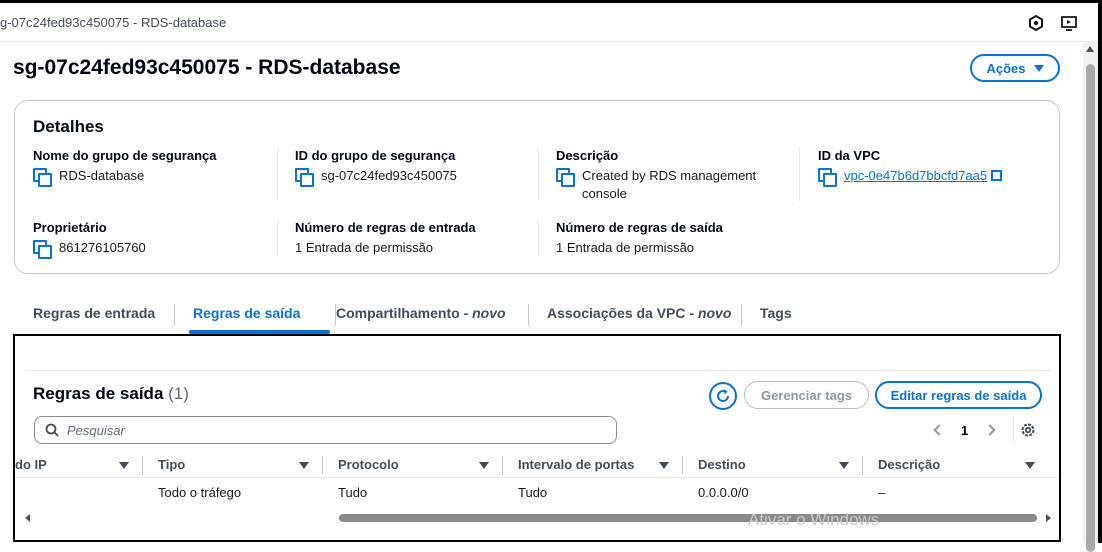 This screenshot has height=552, width=1102. Describe the element at coordinates (1090, 49) in the screenshot. I see `scroll-up-icon` at that location.